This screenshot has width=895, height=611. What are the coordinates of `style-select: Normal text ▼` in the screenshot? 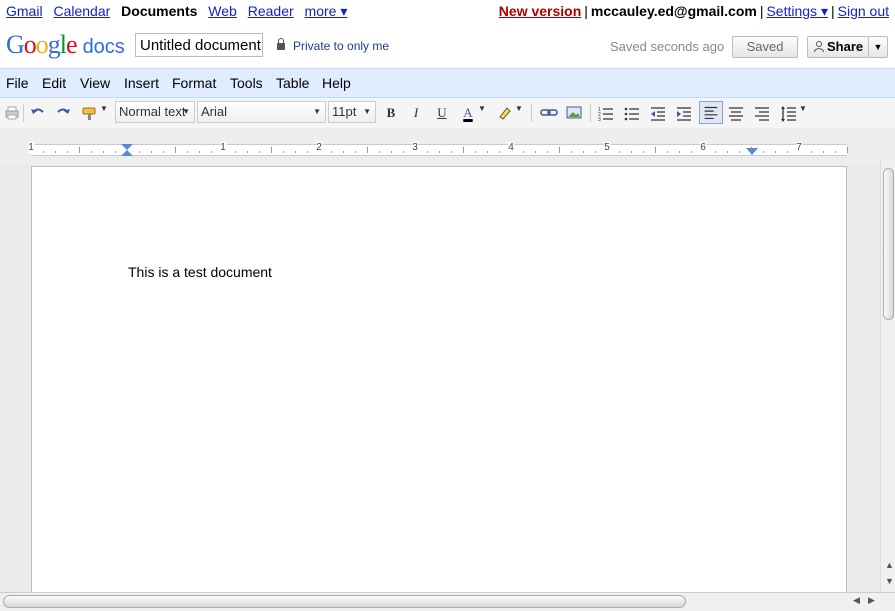 It's located at (155, 112).